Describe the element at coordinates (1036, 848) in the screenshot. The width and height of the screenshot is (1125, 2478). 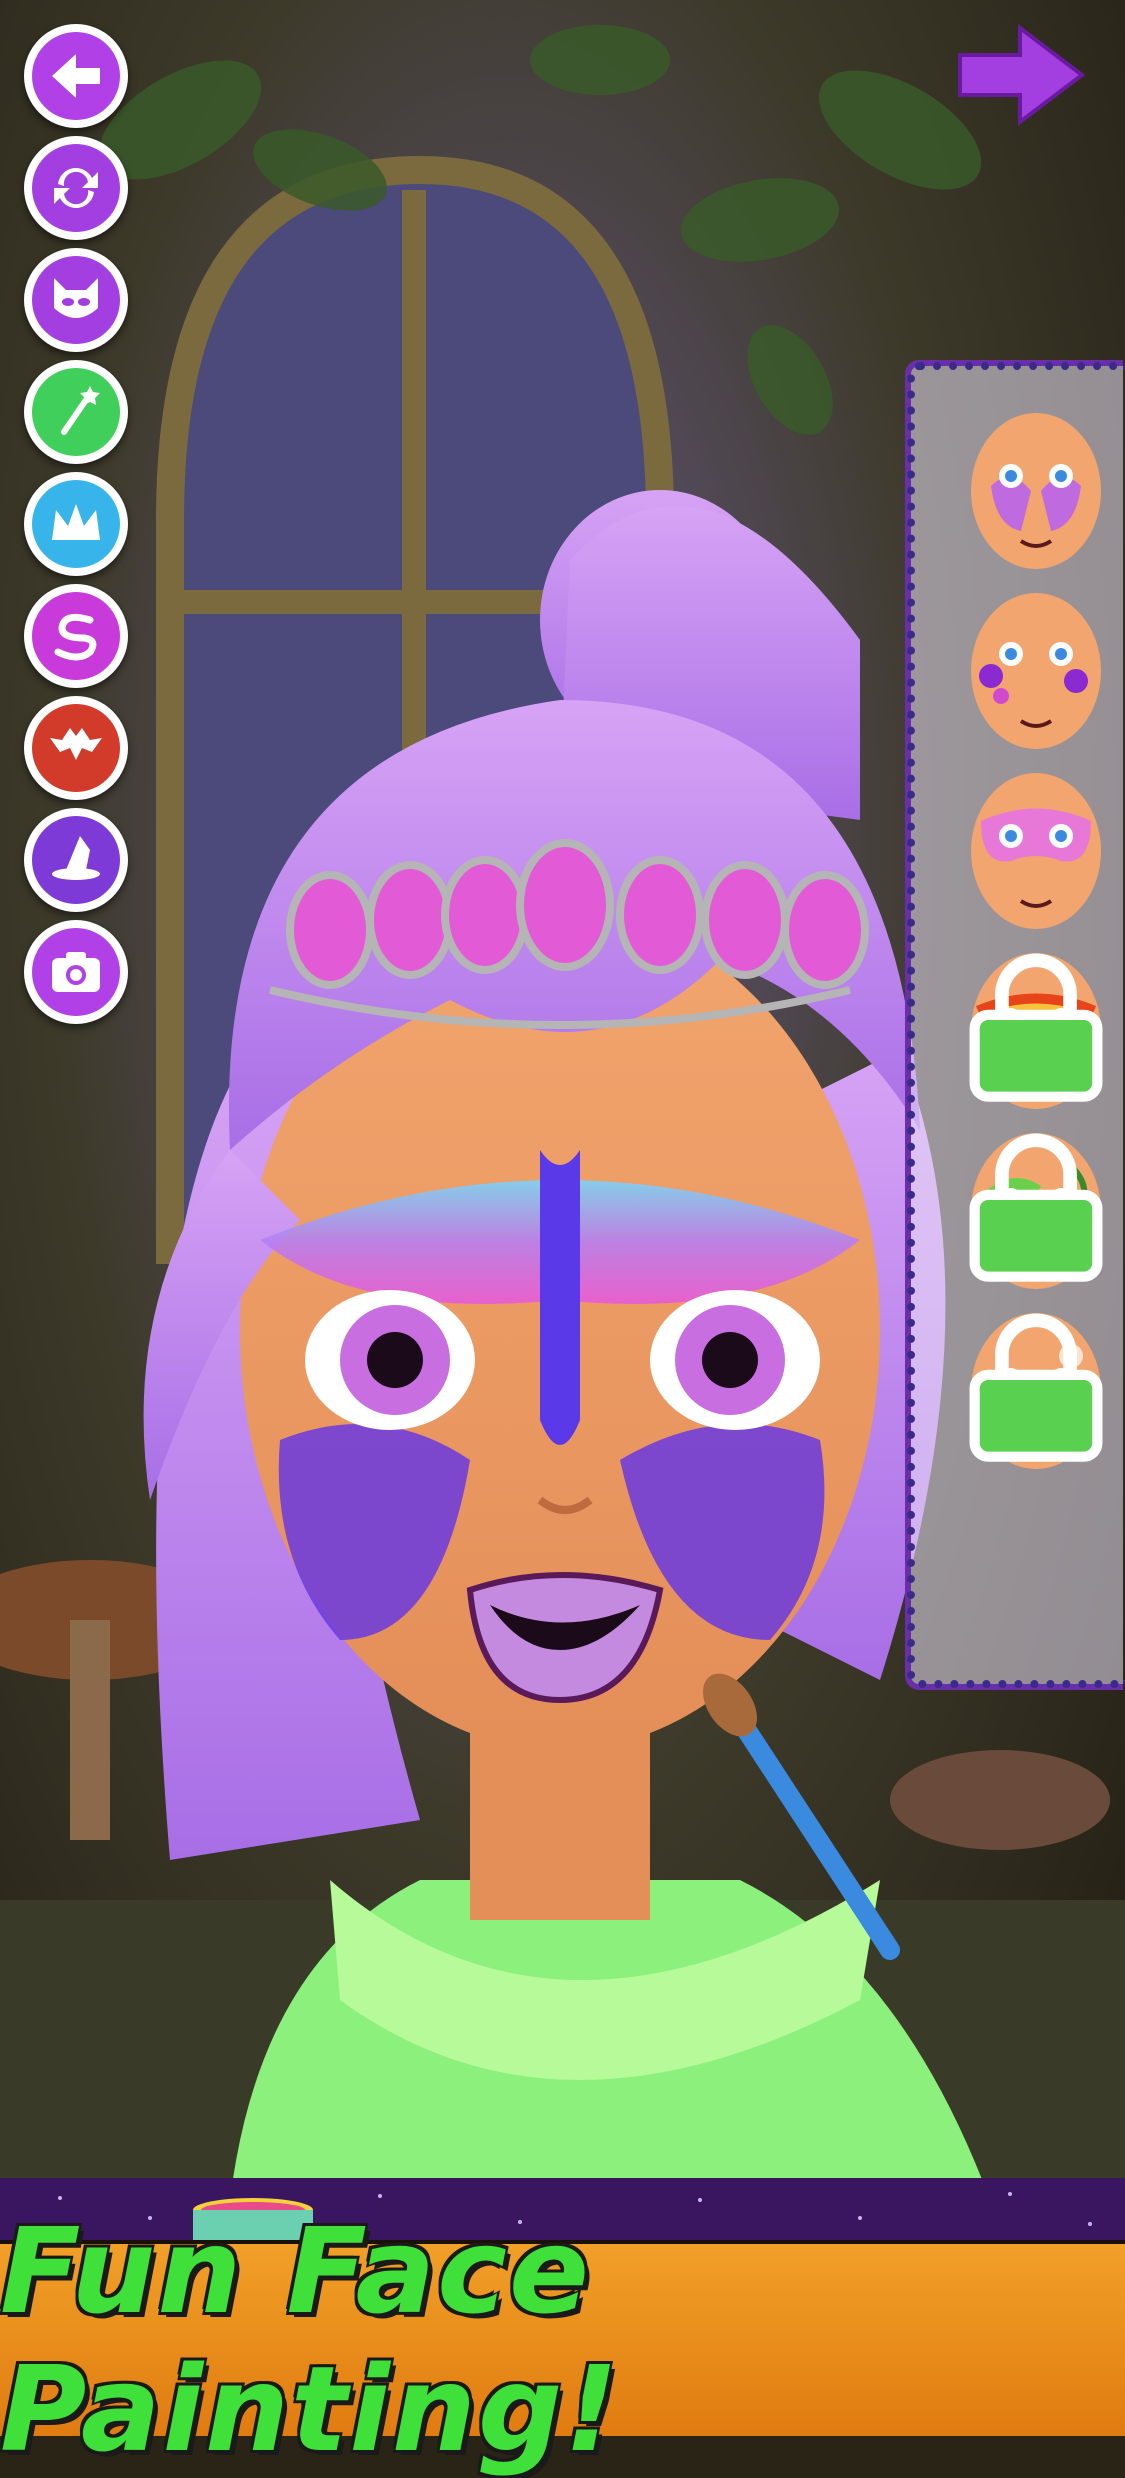
I see `pink-mask-design` at that location.